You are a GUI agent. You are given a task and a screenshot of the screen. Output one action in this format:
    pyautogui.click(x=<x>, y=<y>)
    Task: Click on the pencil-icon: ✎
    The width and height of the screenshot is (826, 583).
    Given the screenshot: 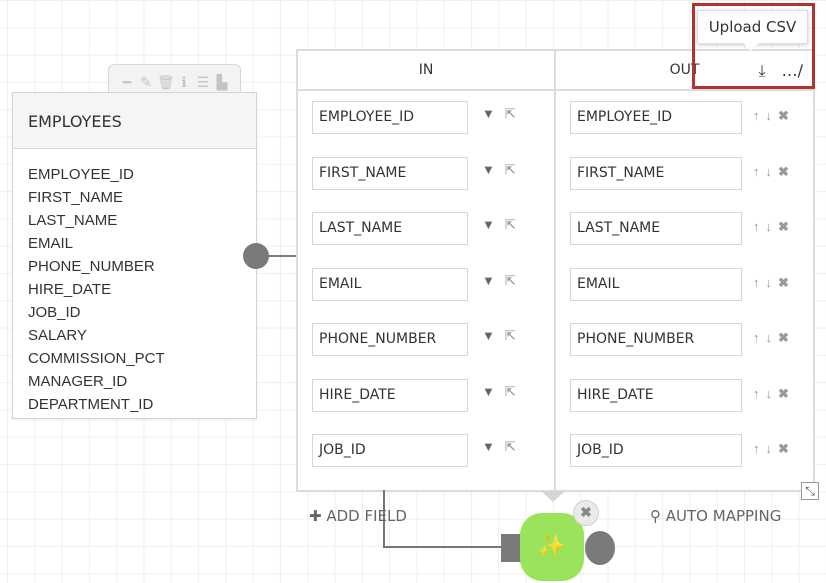 What is the action you would take?
    pyautogui.click(x=146, y=82)
    